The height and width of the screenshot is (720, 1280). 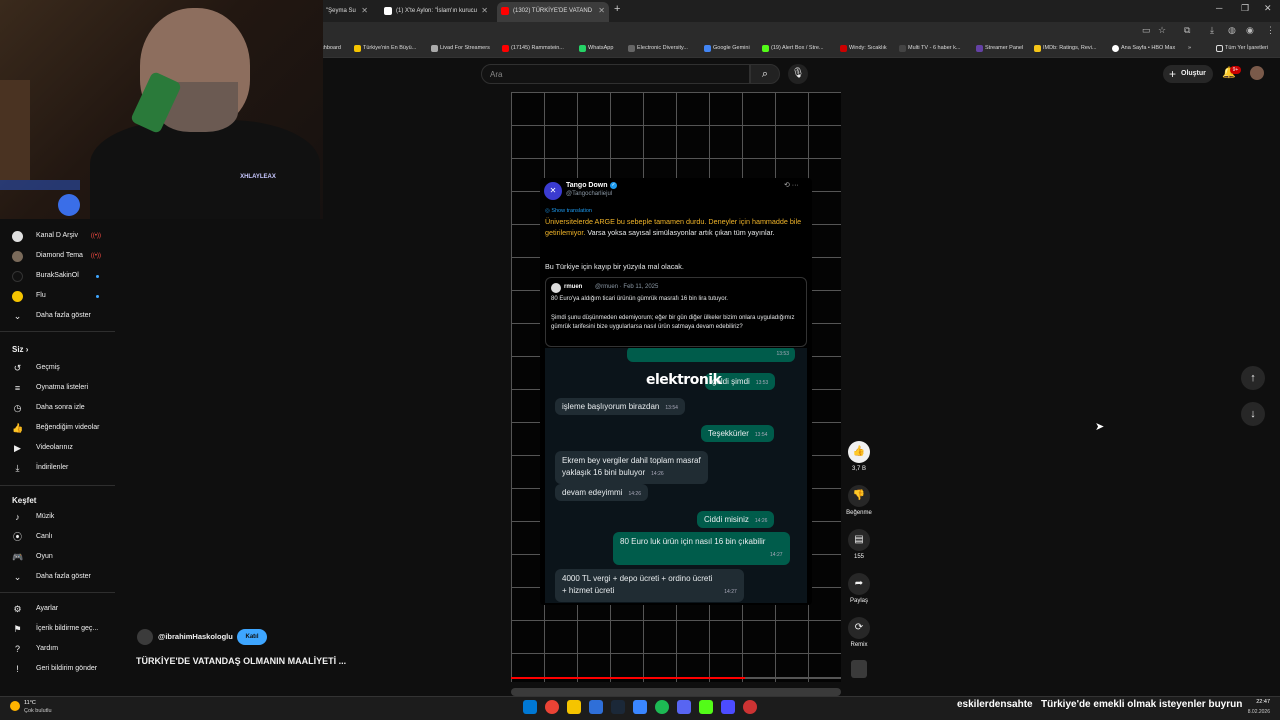 I want to click on like-button: 👍 3,7 B, so click(x=859, y=456).